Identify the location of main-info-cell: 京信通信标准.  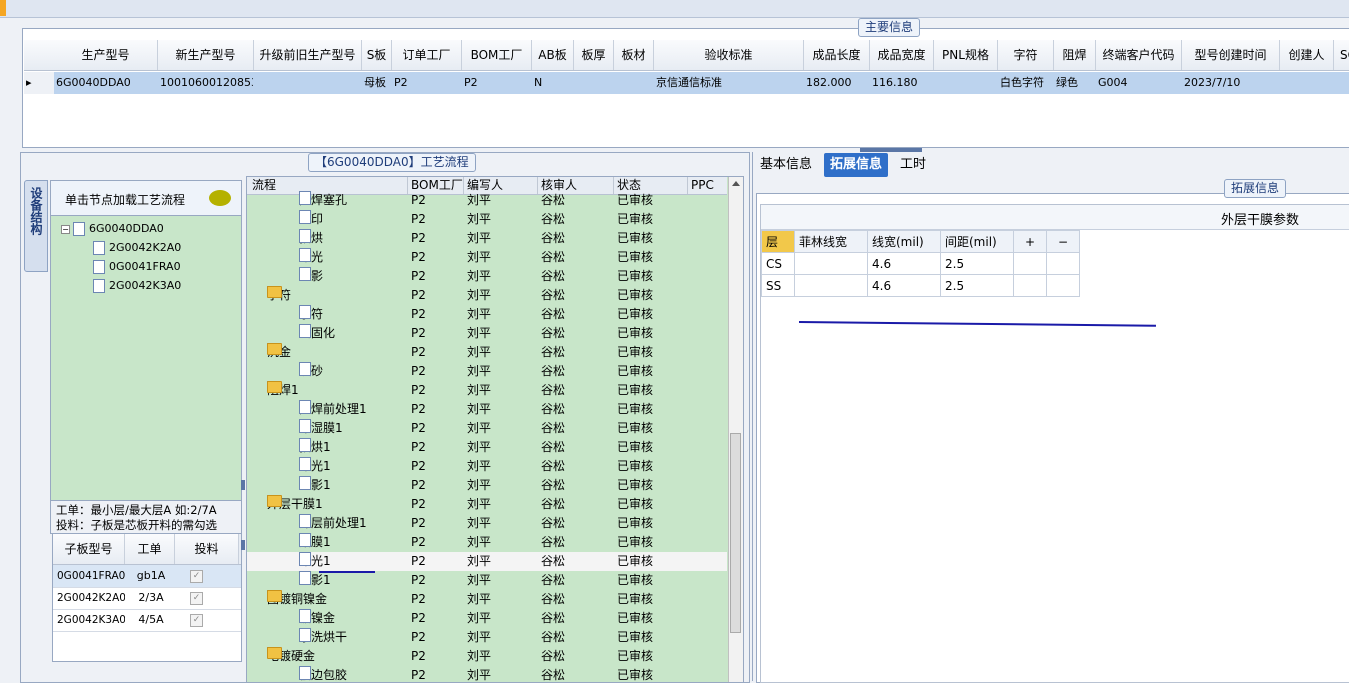
(728, 83).